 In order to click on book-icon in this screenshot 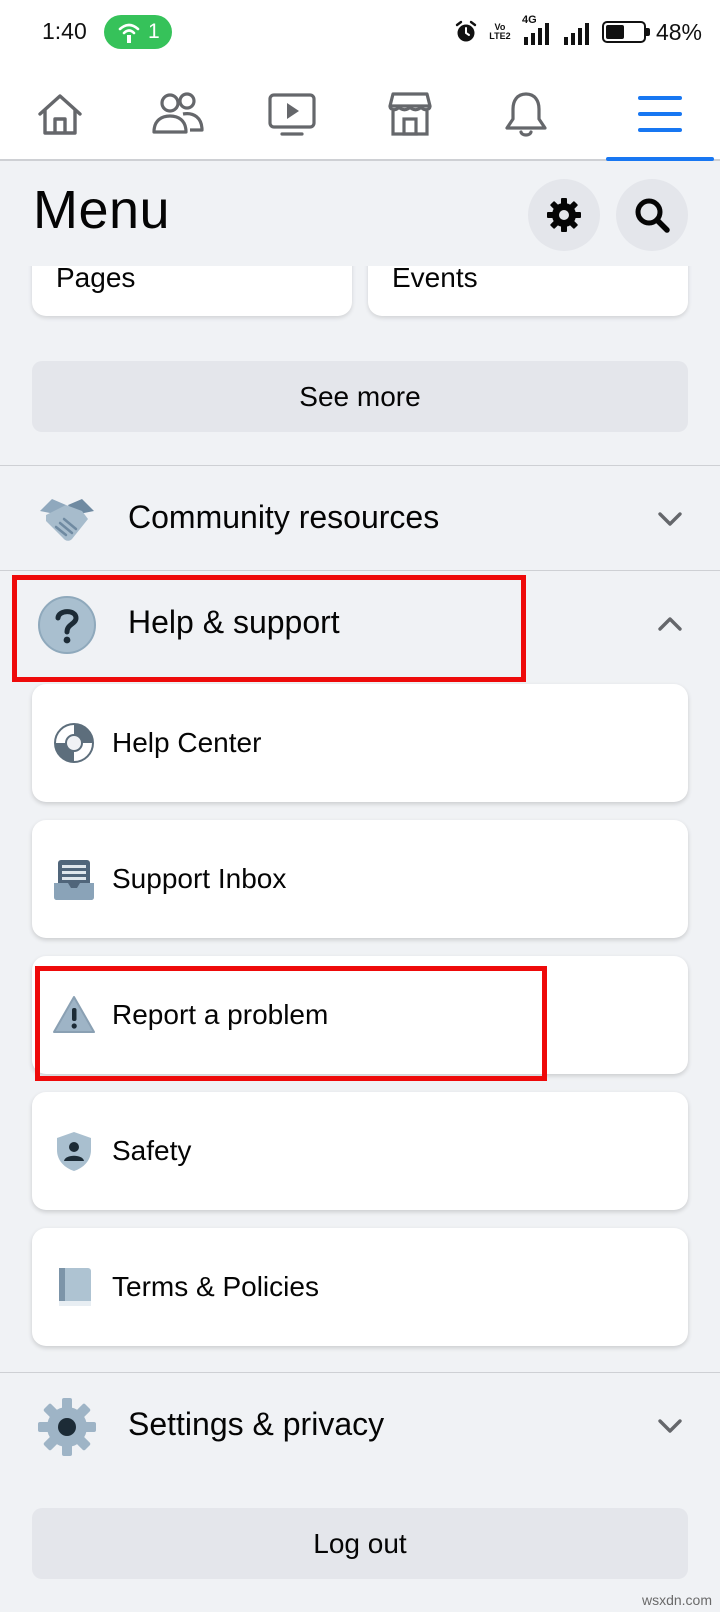, I will do `click(74, 1287)`.